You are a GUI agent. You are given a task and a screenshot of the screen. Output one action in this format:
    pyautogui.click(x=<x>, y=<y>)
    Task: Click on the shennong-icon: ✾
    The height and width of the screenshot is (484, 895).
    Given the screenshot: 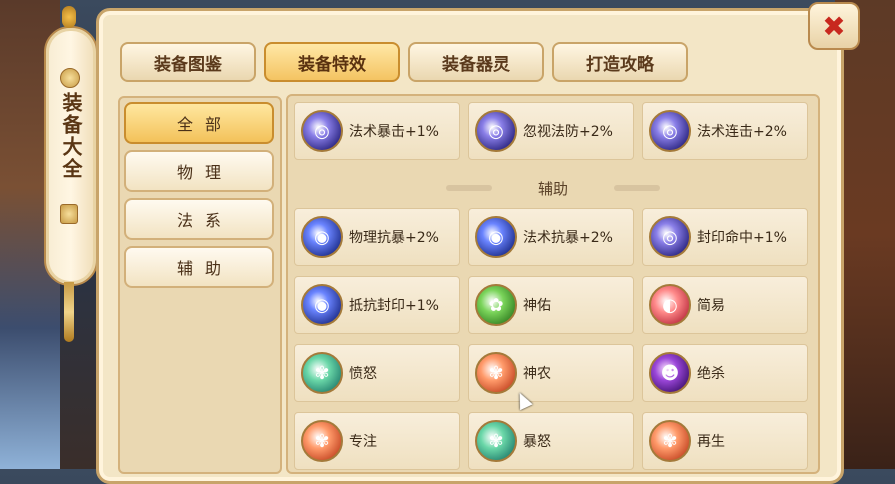 What is the action you would take?
    pyautogui.click(x=496, y=373)
    